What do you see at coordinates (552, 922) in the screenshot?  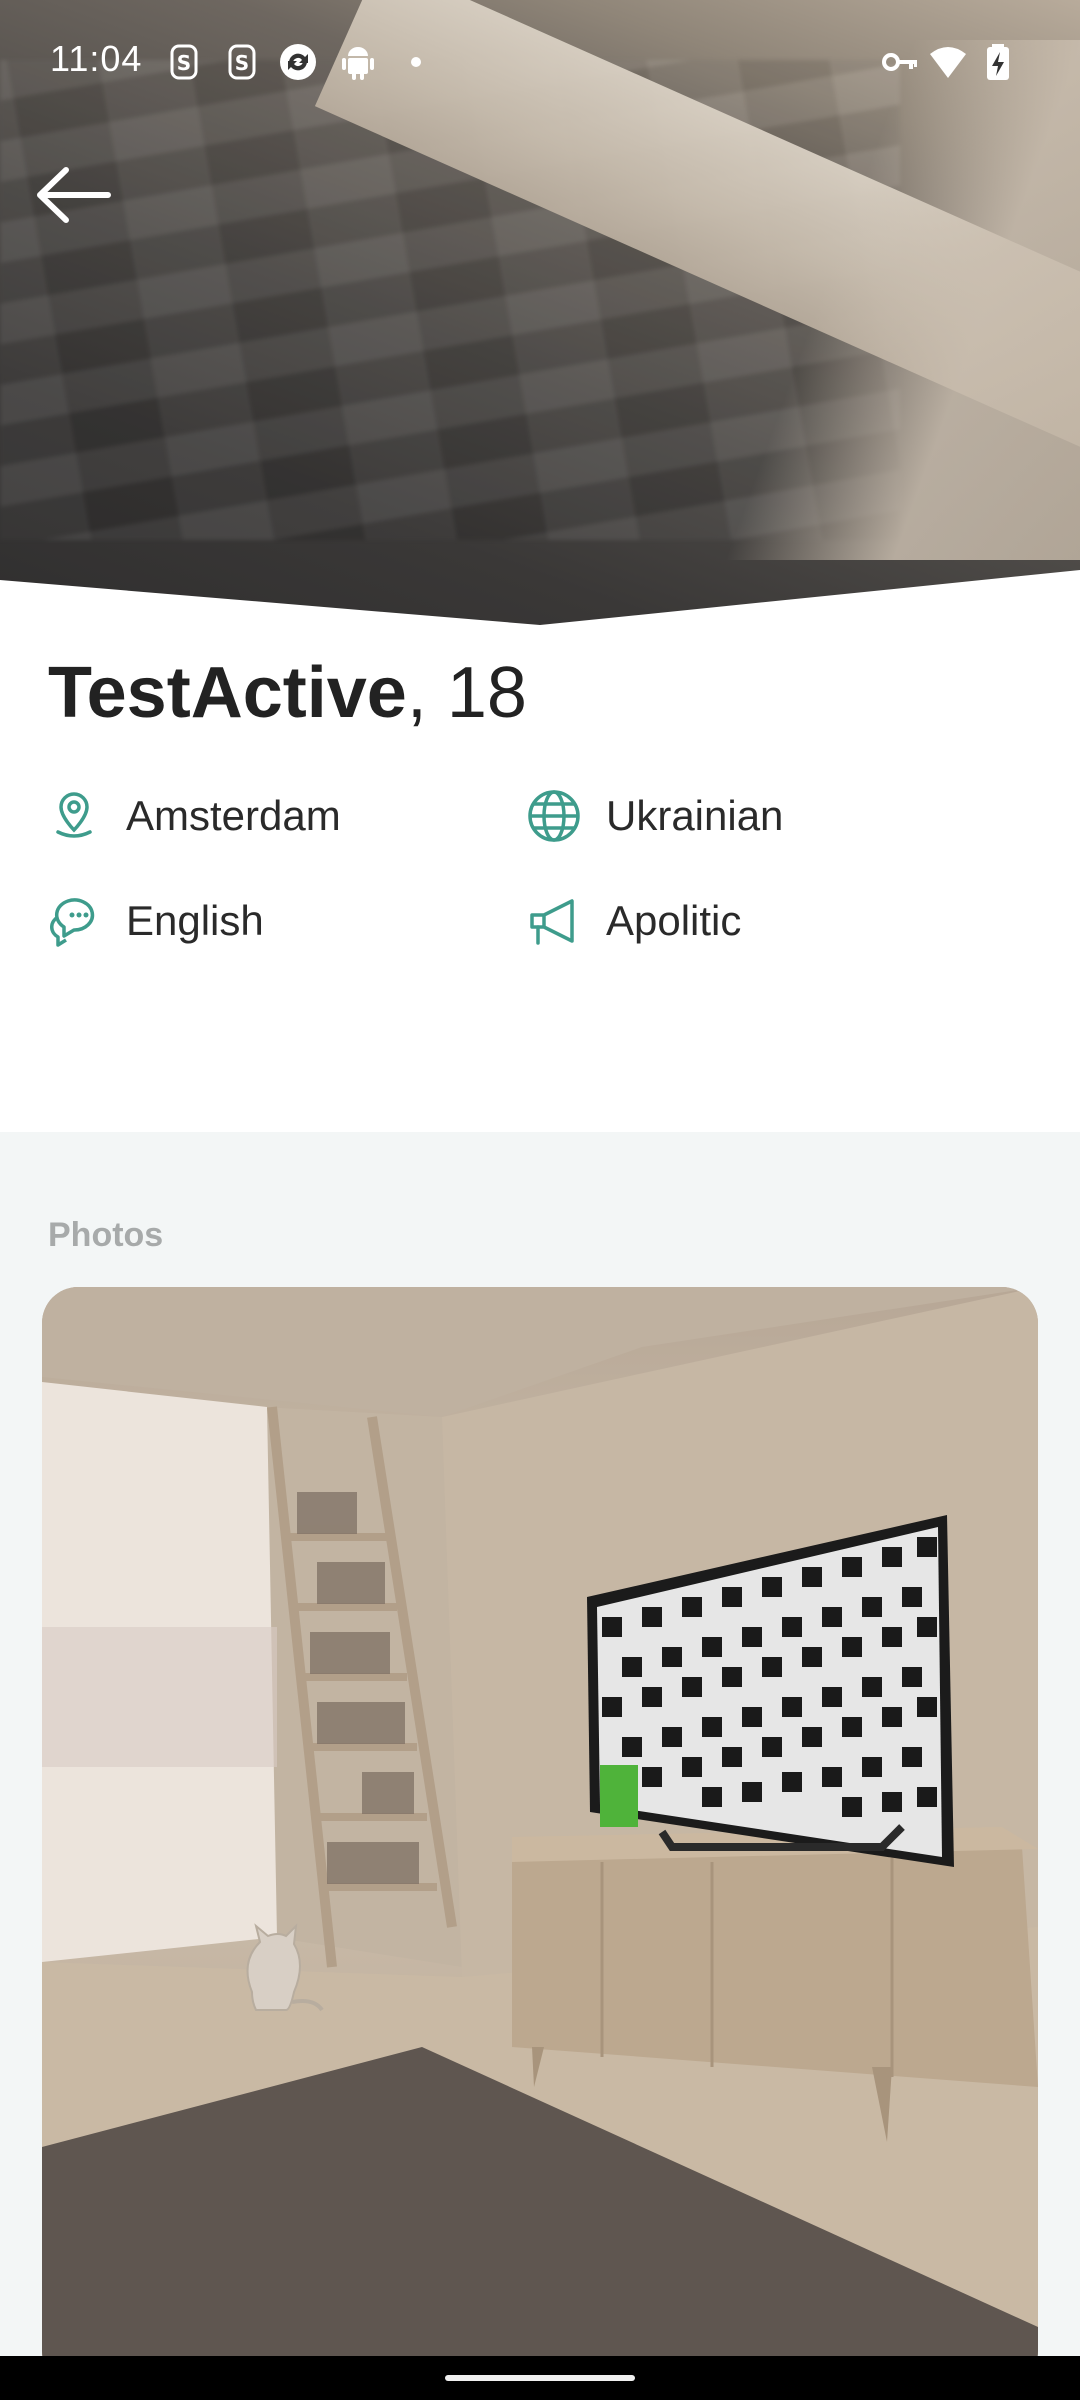 I see `megaphone-icon` at bounding box center [552, 922].